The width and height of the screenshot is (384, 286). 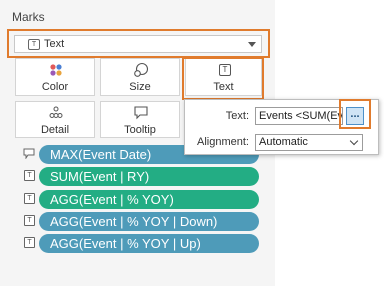 I want to click on tooltip-label: Tooltip, so click(x=140, y=130).